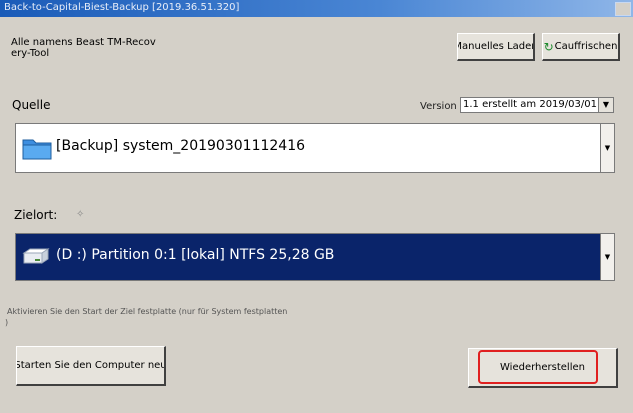 This screenshot has width=633, height=413. What do you see at coordinates (315, 148) in the screenshot?
I see `source-select: [Backup] system_20190301112416 ▼` at bounding box center [315, 148].